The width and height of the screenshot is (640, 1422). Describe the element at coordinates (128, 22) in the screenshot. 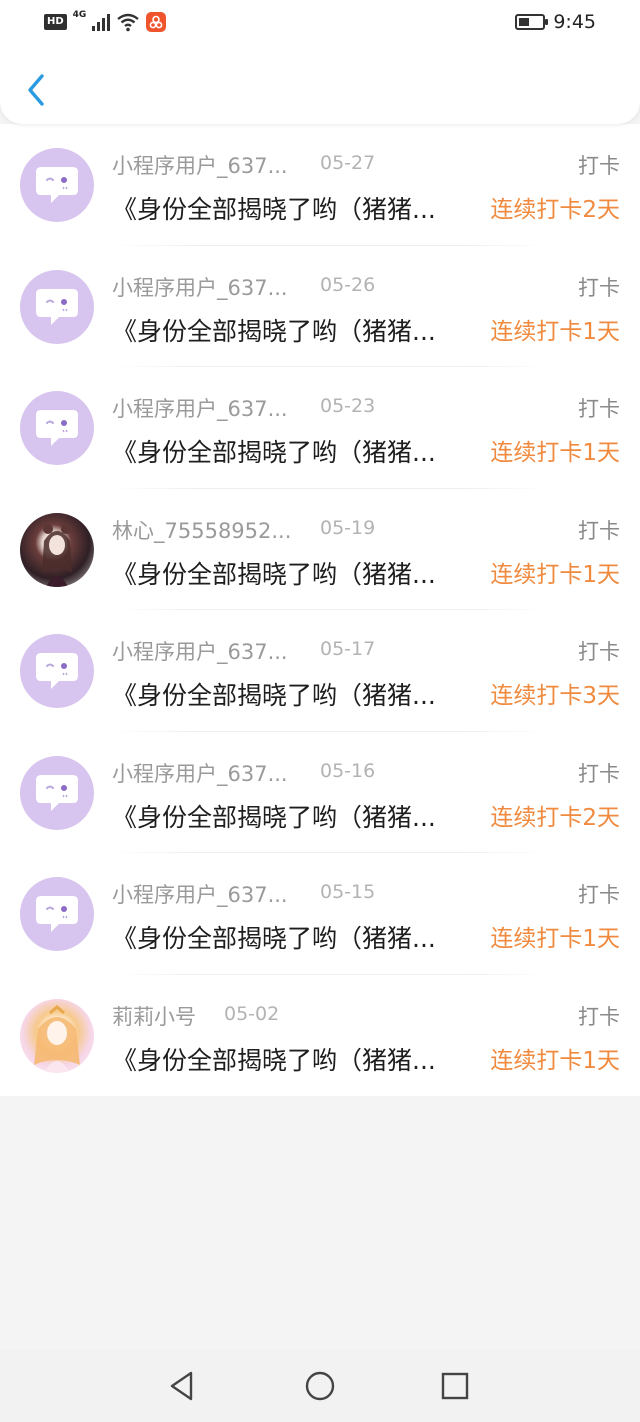

I see `wifi-icon` at that location.